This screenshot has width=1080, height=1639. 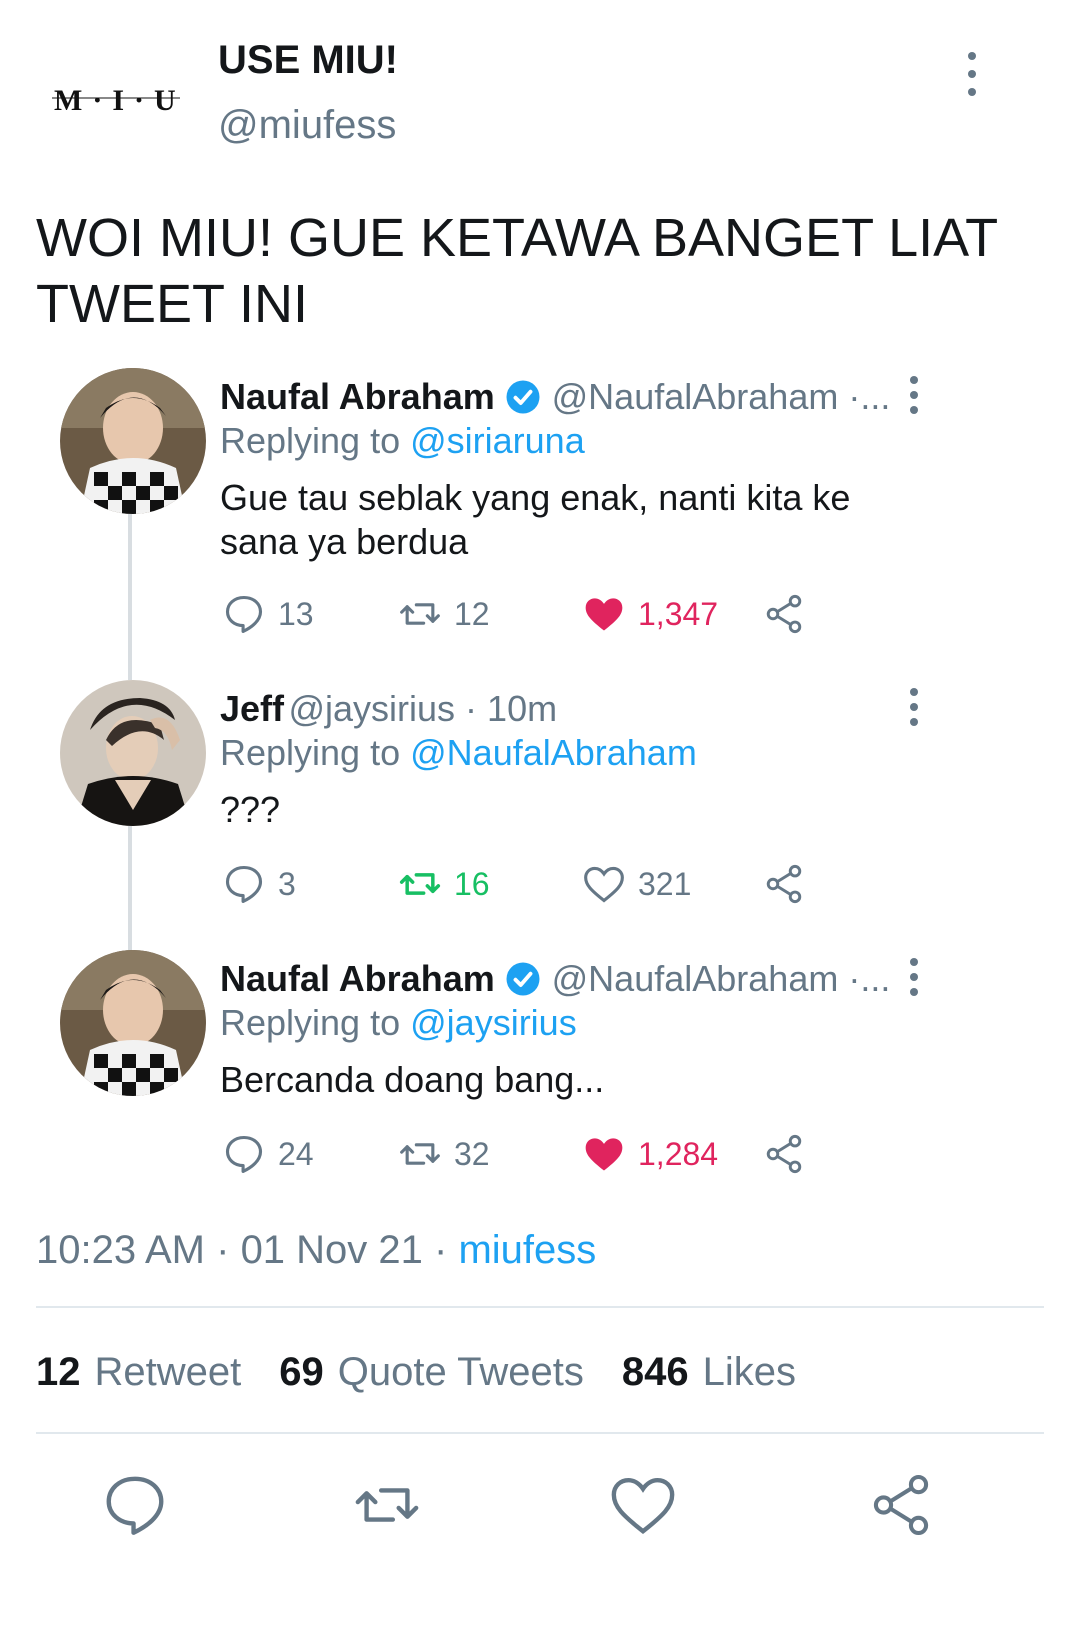 I want to click on reply-count: 13, so click(x=296, y=613).